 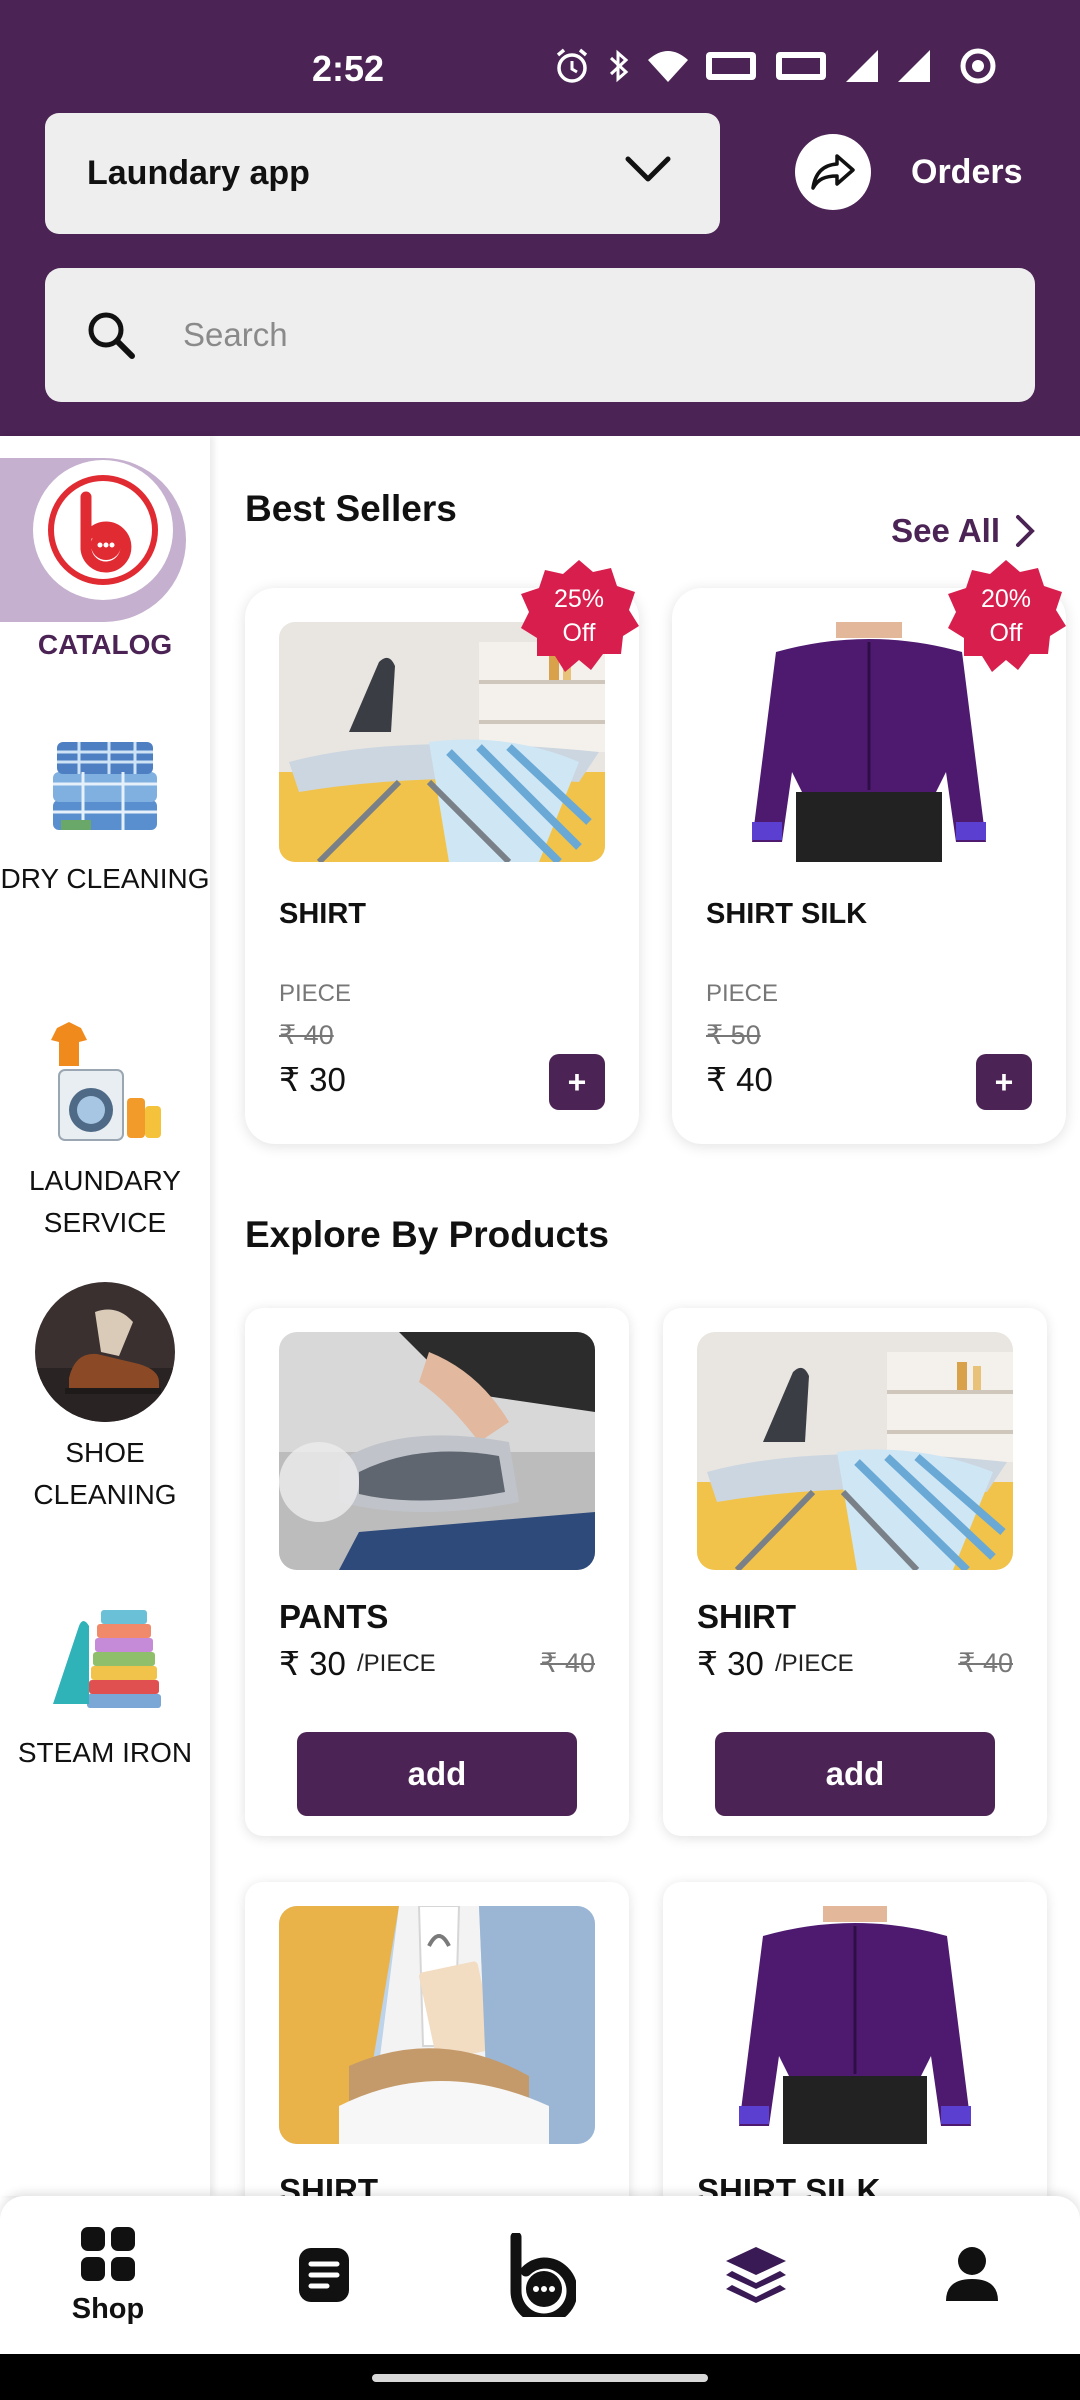 I want to click on product-card: PANTS ₹ 30 /PIECE ₹ 40 add, so click(x=437, y=1572).